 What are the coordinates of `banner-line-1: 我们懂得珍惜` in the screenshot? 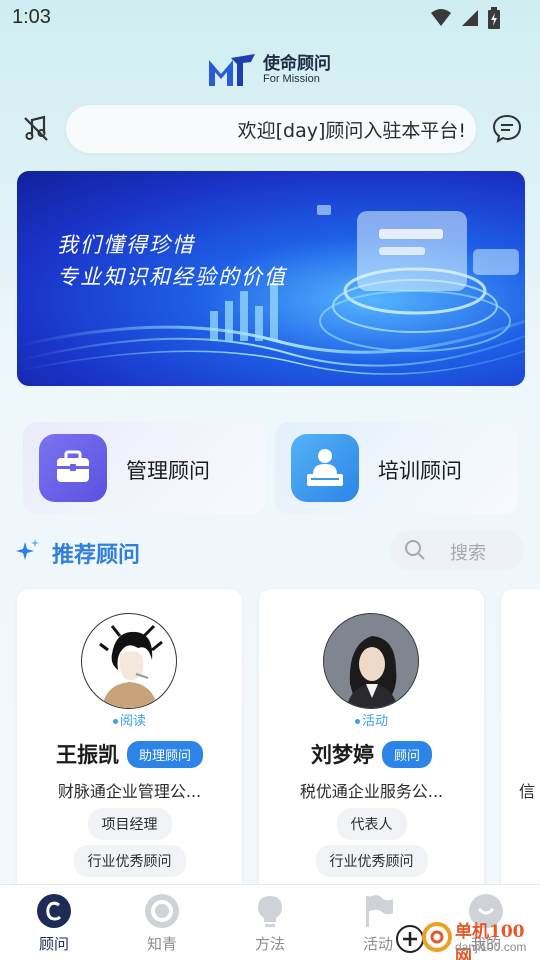 It's located at (126, 245).